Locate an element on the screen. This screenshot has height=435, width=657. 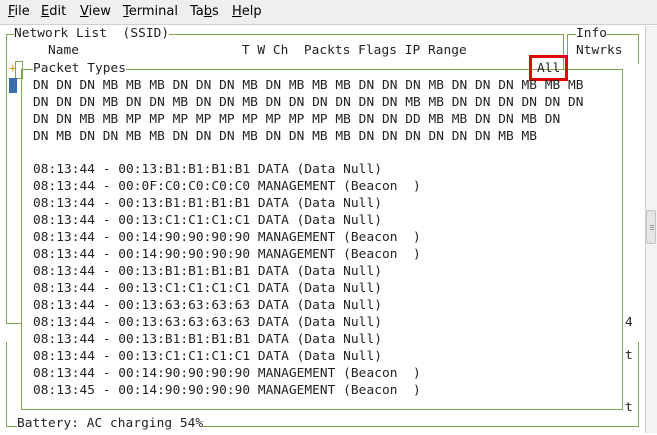
menu-terminal-label: erminal is located at coordinates (153, 11).